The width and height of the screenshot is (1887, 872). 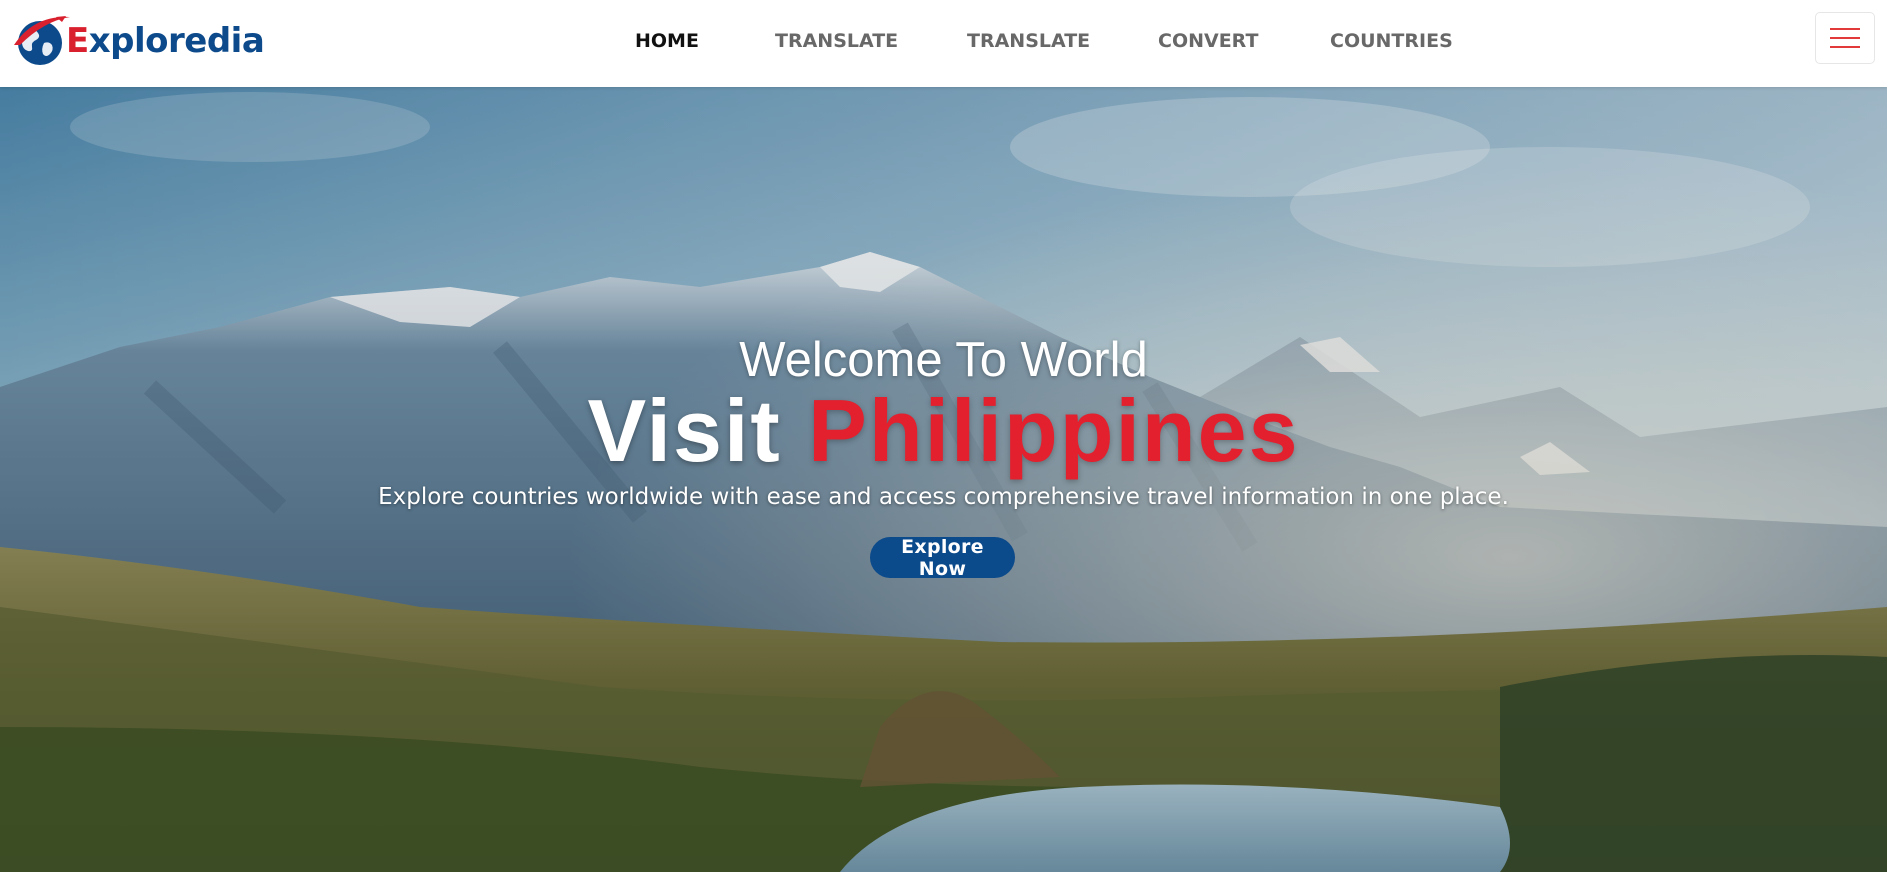 I want to click on nav-countries: COUNTRIES, so click(x=1391, y=41).